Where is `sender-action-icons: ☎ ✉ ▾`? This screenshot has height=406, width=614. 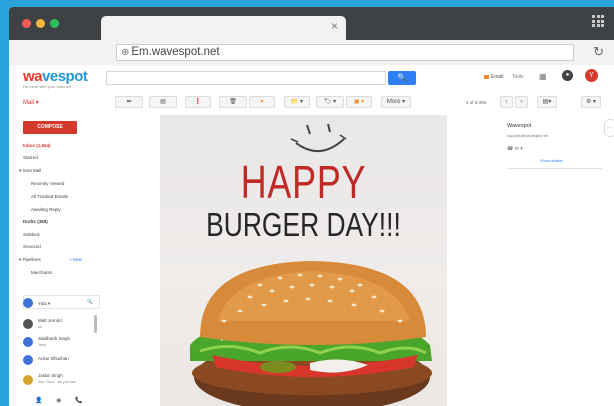 sender-action-icons: ☎ ✉ ▾ is located at coordinates (515, 149).